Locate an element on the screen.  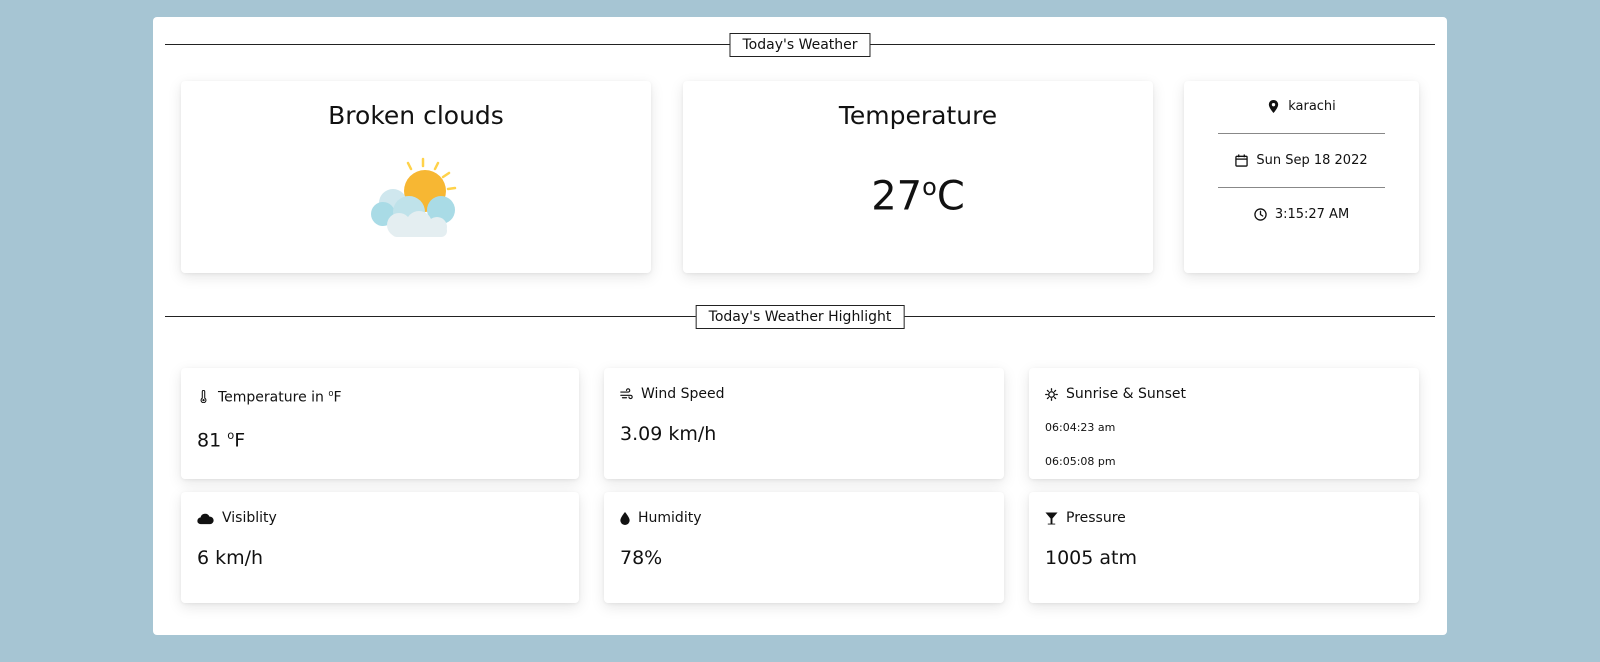
temperature-number: 27 is located at coordinates (897, 196).